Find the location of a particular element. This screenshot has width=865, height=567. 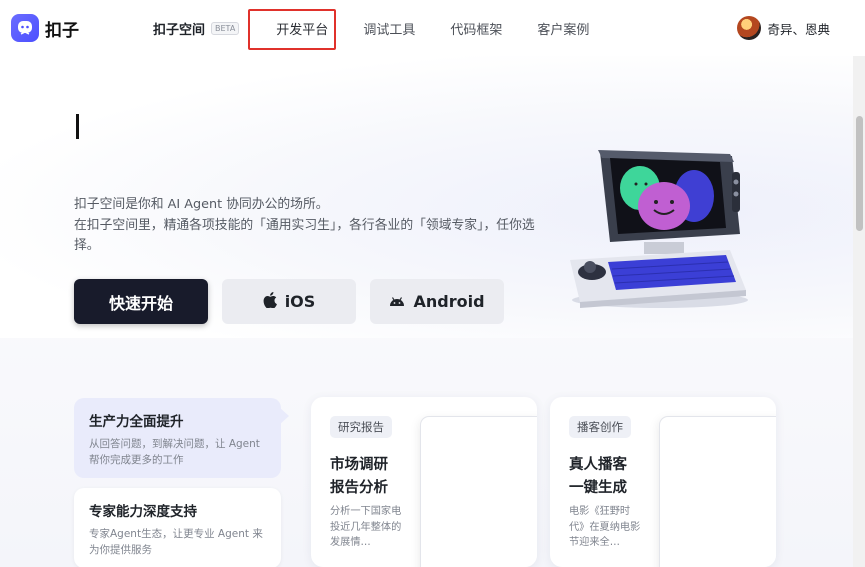

feature-desc: 专家Agent生态，让更专业 Agent 来为你提供服务 is located at coordinates (176, 542).